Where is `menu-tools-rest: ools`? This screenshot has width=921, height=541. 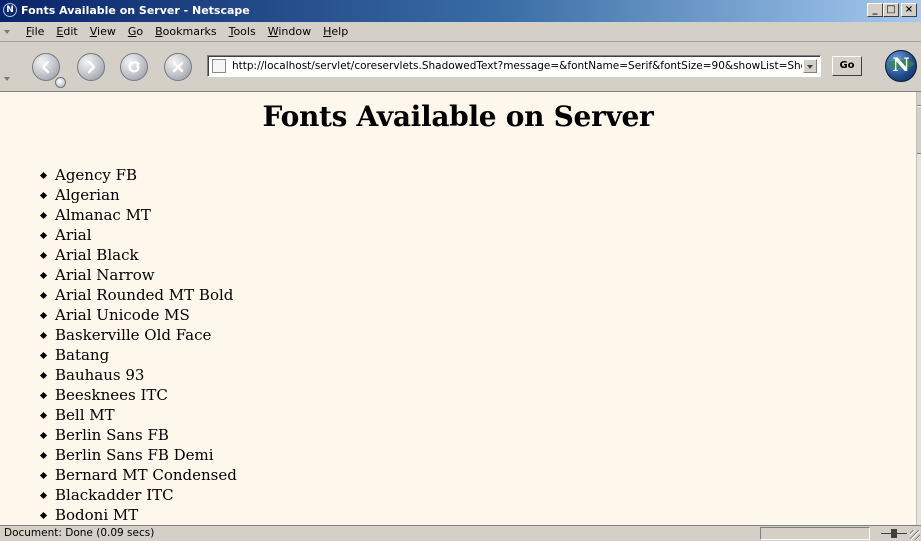
menu-tools-rest: ools is located at coordinates (244, 31).